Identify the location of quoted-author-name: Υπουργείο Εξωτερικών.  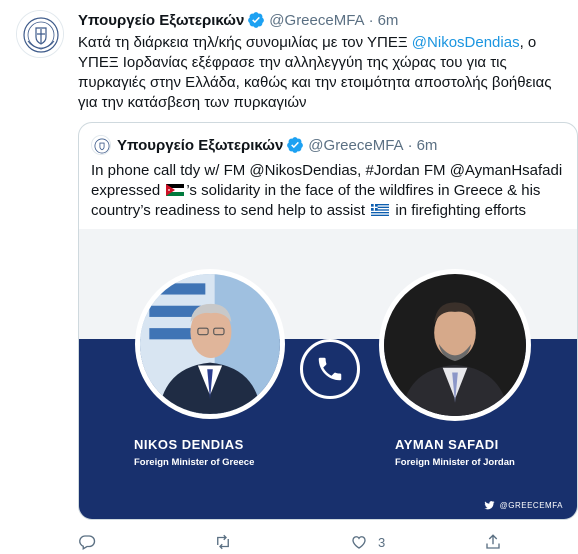
(200, 145).